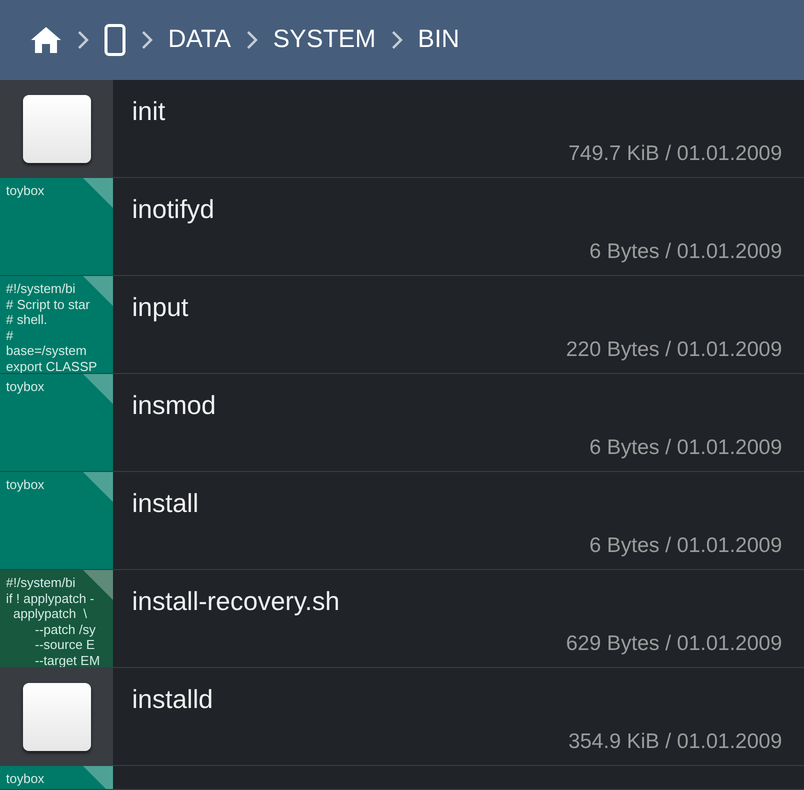 The width and height of the screenshot is (804, 790). What do you see at coordinates (174, 405) in the screenshot?
I see `file-name: insmod` at bounding box center [174, 405].